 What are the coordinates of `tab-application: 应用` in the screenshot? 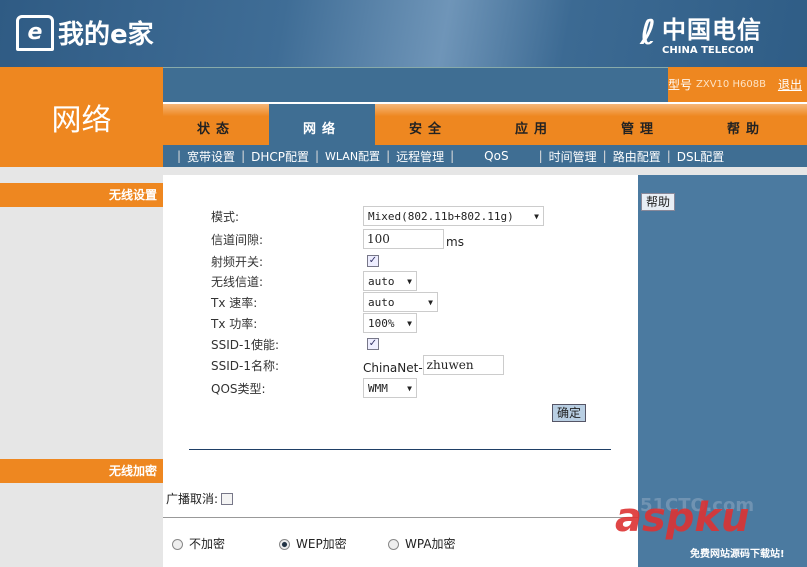 It's located at (534, 124).